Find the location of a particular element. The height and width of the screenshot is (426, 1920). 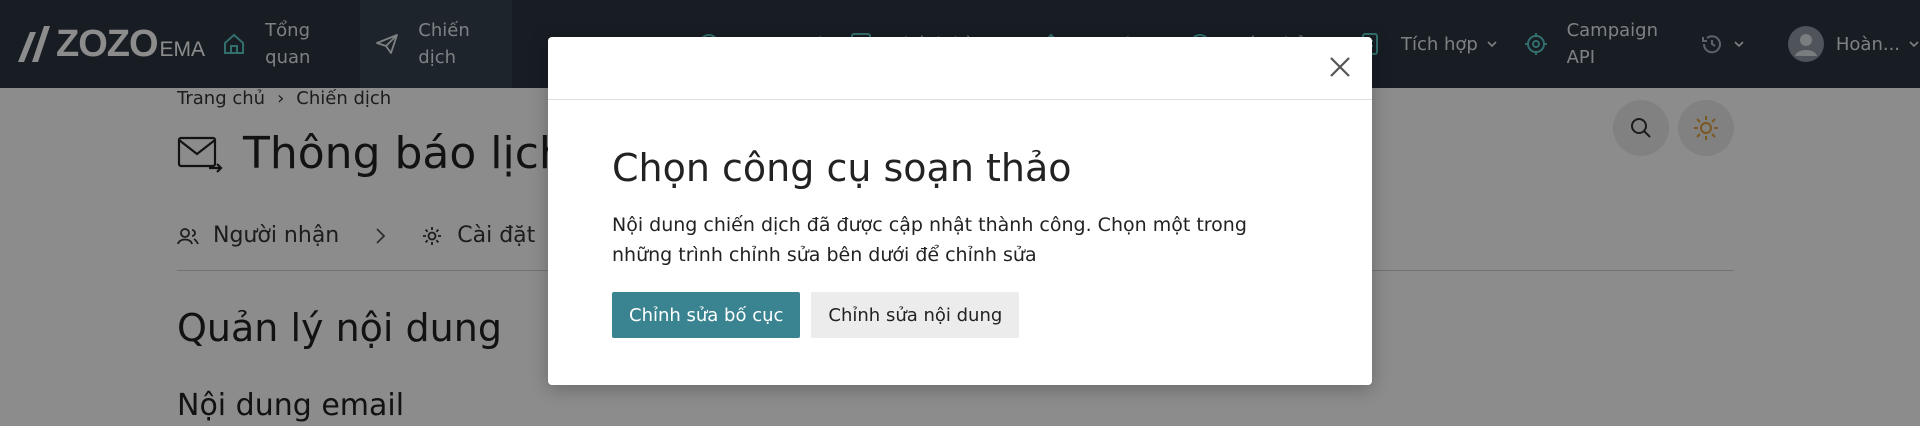

edit-content-button: Chỉnh sửa nội dung is located at coordinates (915, 315).